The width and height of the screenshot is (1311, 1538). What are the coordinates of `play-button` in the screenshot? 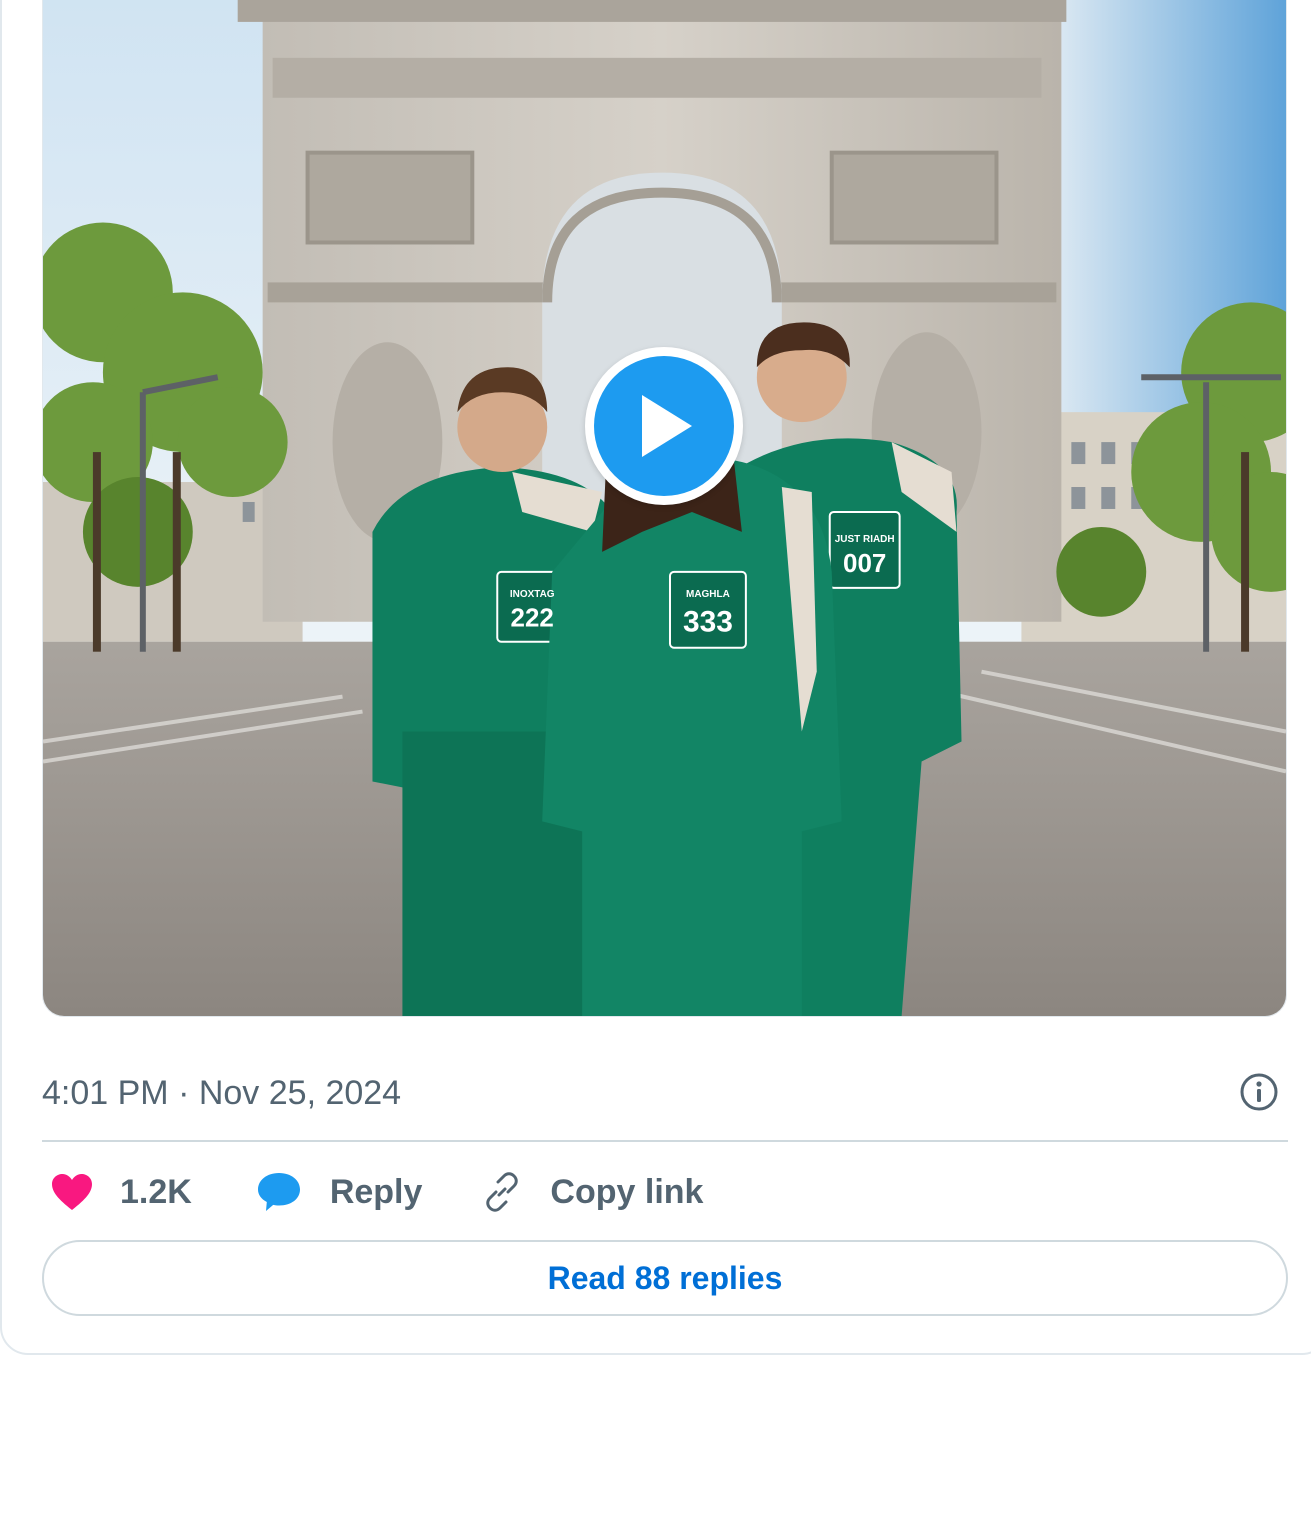 It's located at (664, 426).